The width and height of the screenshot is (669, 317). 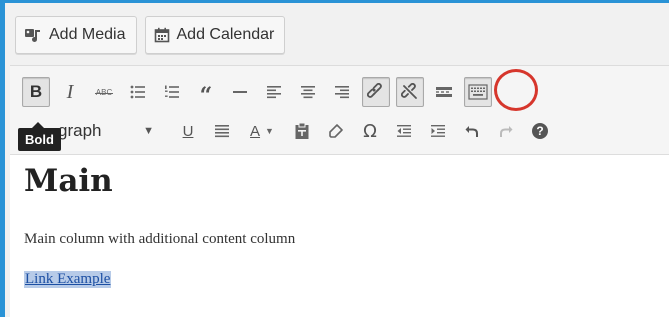 I want to click on remove-link-button, so click(x=410, y=92).